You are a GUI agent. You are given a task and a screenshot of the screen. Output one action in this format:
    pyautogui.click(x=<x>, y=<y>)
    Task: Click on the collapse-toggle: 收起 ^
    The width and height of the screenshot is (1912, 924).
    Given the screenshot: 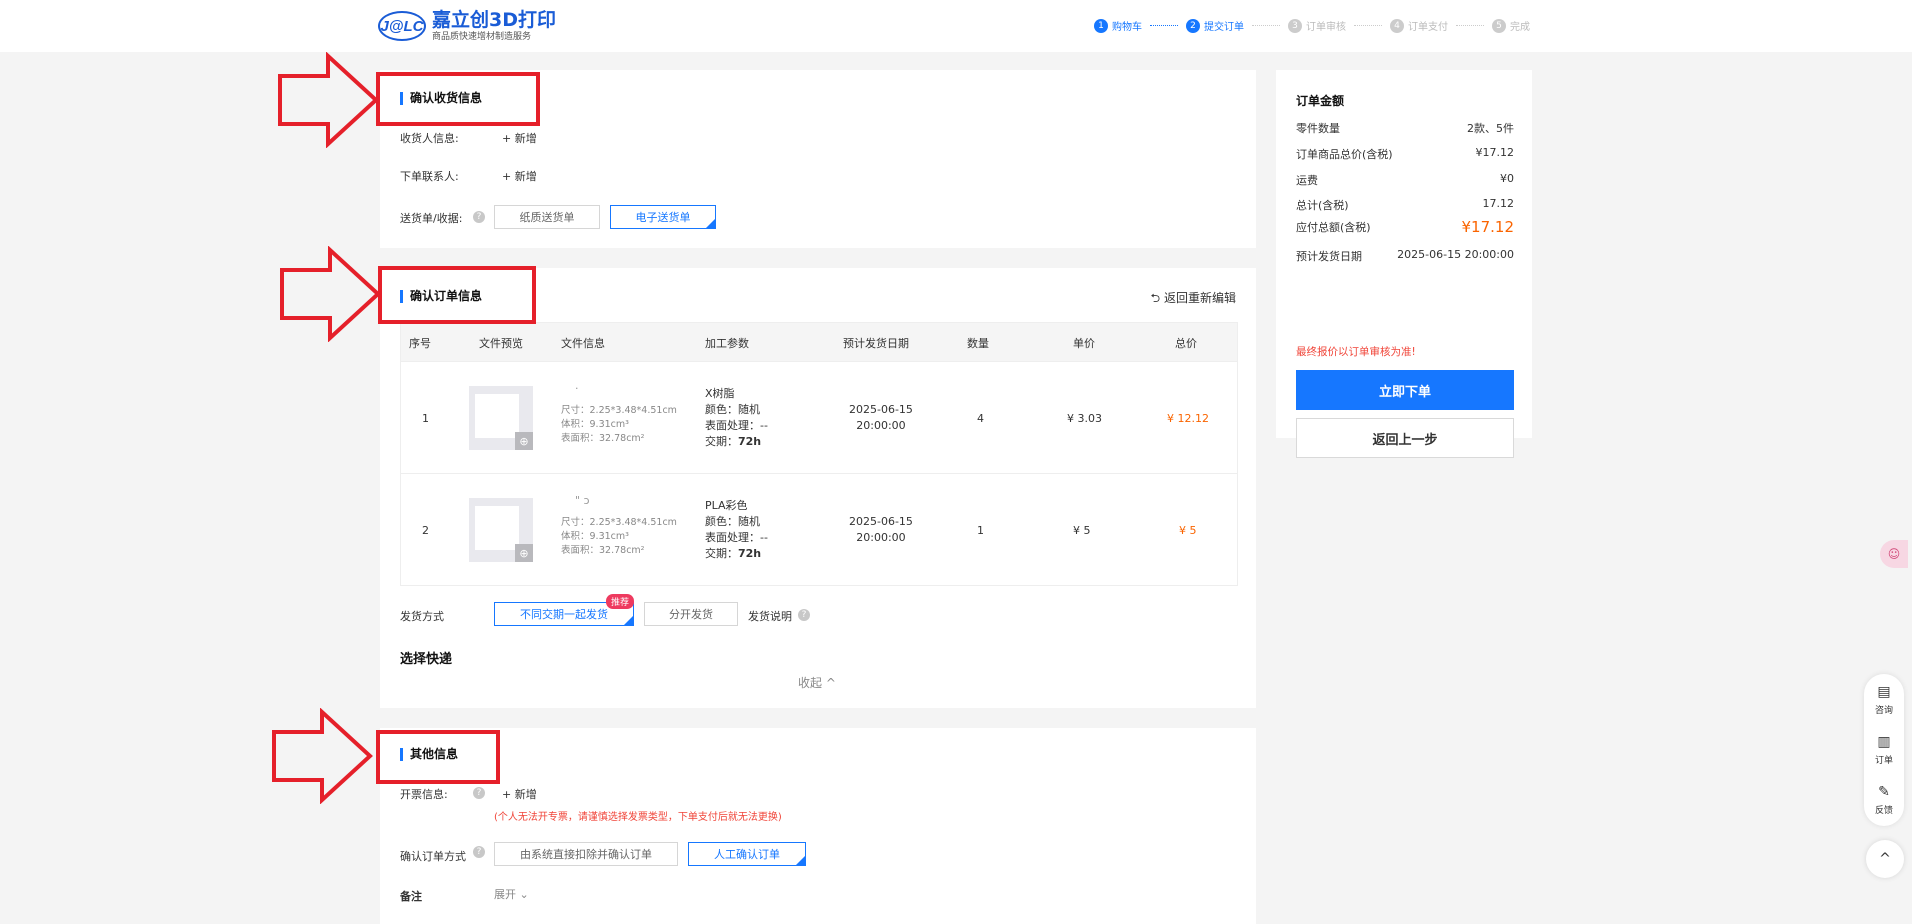 What is the action you would take?
    pyautogui.click(x=817, y=682)
    